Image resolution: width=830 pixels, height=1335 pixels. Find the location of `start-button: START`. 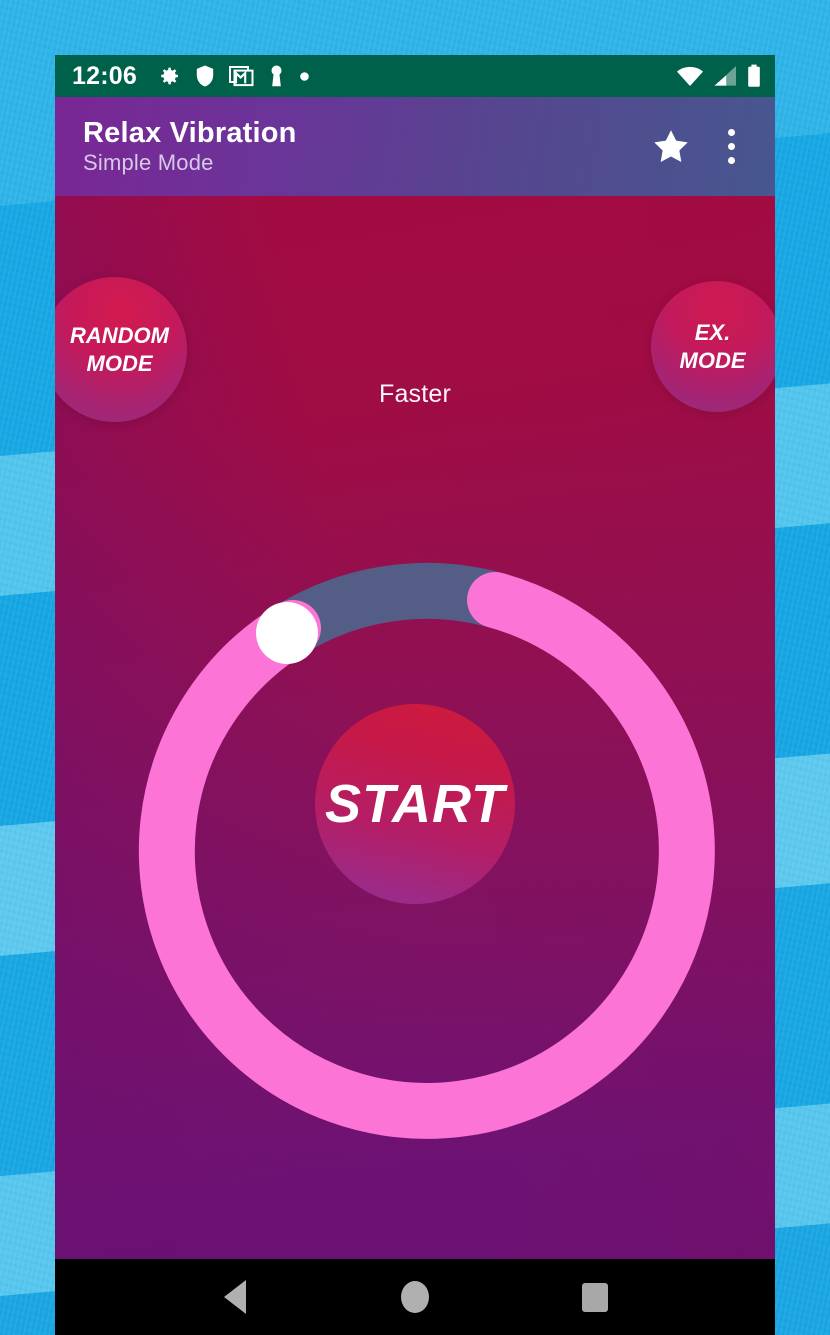

start-button: START is located at coordinates (415, 804).